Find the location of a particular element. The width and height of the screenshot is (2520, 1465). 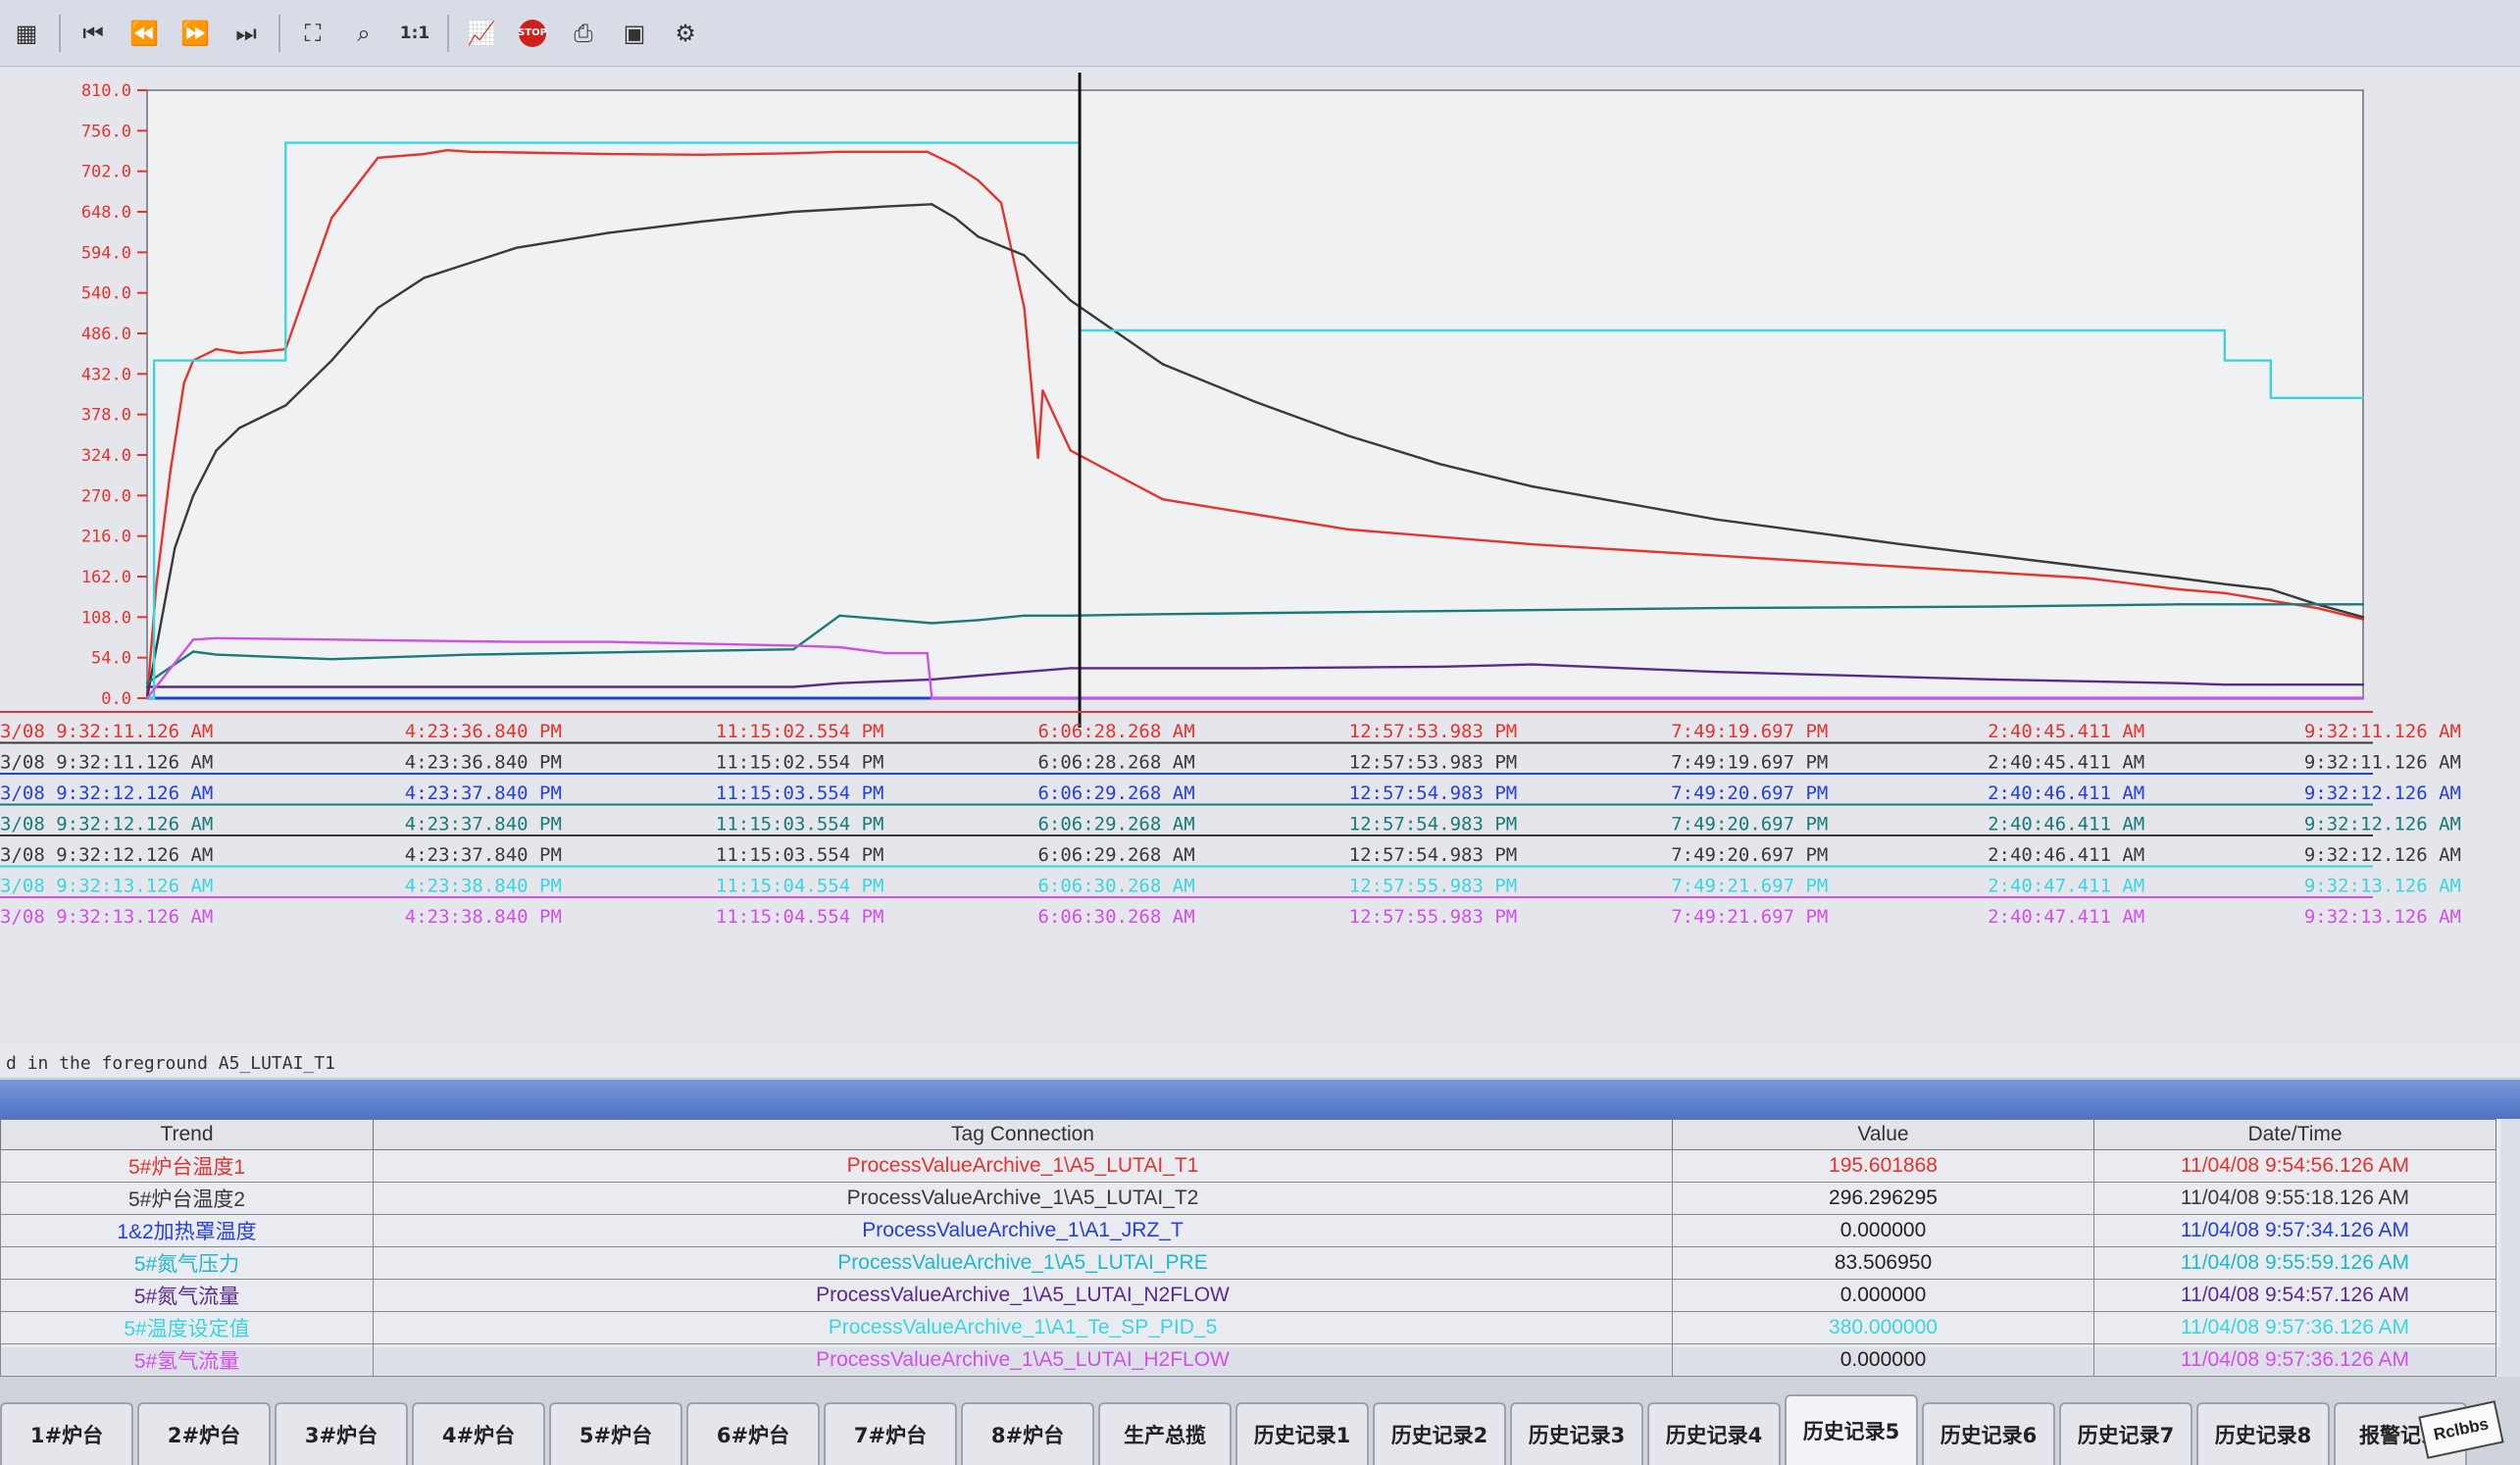

x-tick-label: 9:32:12.126 AM is located at coordinates (2382, 824).